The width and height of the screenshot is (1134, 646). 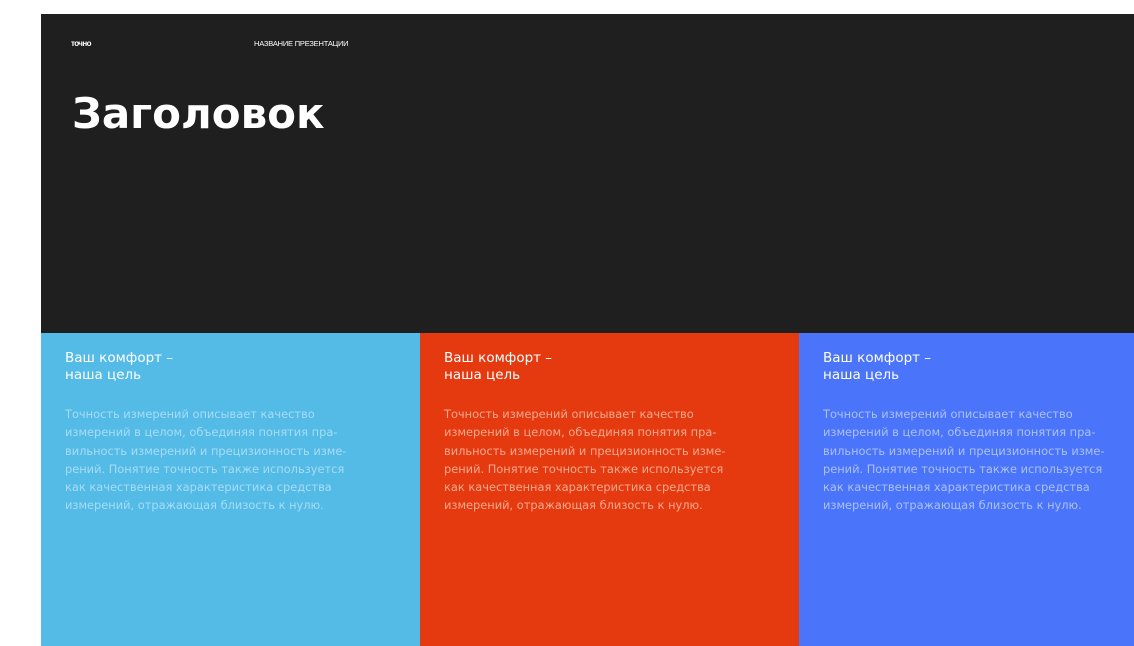 I want to click on presentation-name: НАЗВАНИЕ ПРЕЗЕНТАЦИИ, so click(x=301, y=43).